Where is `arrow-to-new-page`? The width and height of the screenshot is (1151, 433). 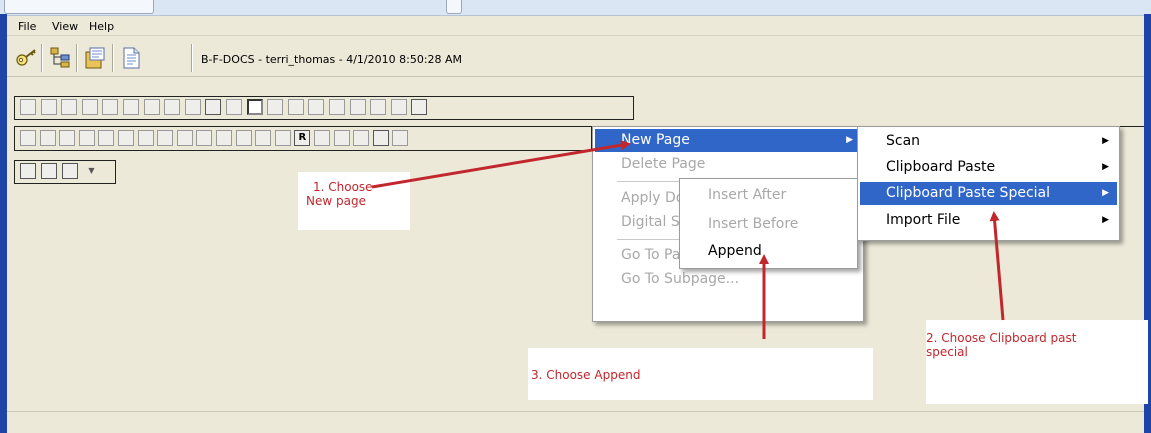
arrow-to-new-page is located at coordinates (501, 164).